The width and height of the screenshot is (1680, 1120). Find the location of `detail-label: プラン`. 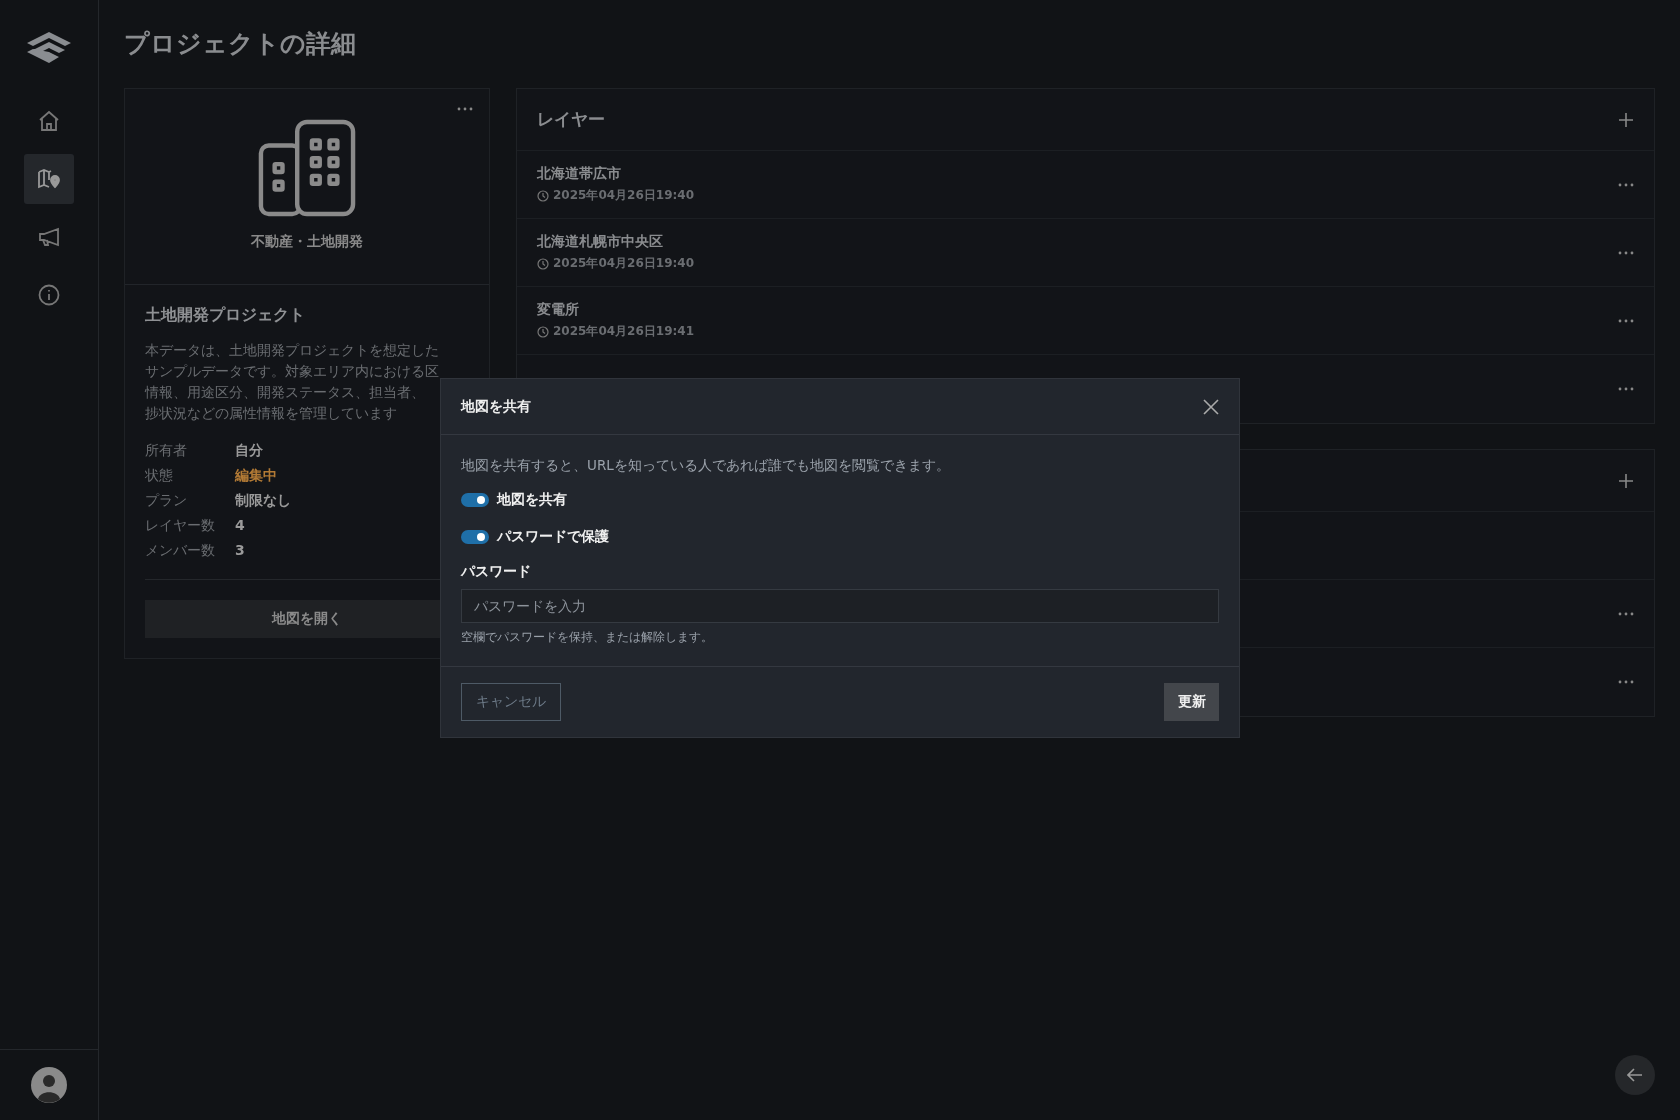

detail-label: プラン is located at coordinates (166, 500).